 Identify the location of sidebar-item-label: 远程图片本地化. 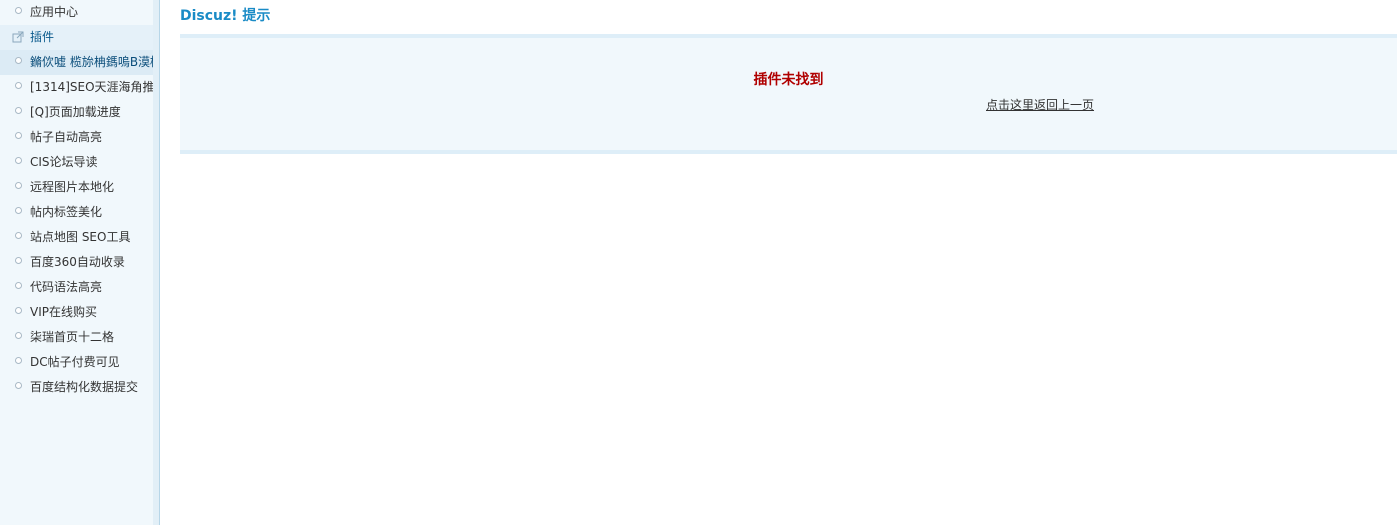
(72, 187).